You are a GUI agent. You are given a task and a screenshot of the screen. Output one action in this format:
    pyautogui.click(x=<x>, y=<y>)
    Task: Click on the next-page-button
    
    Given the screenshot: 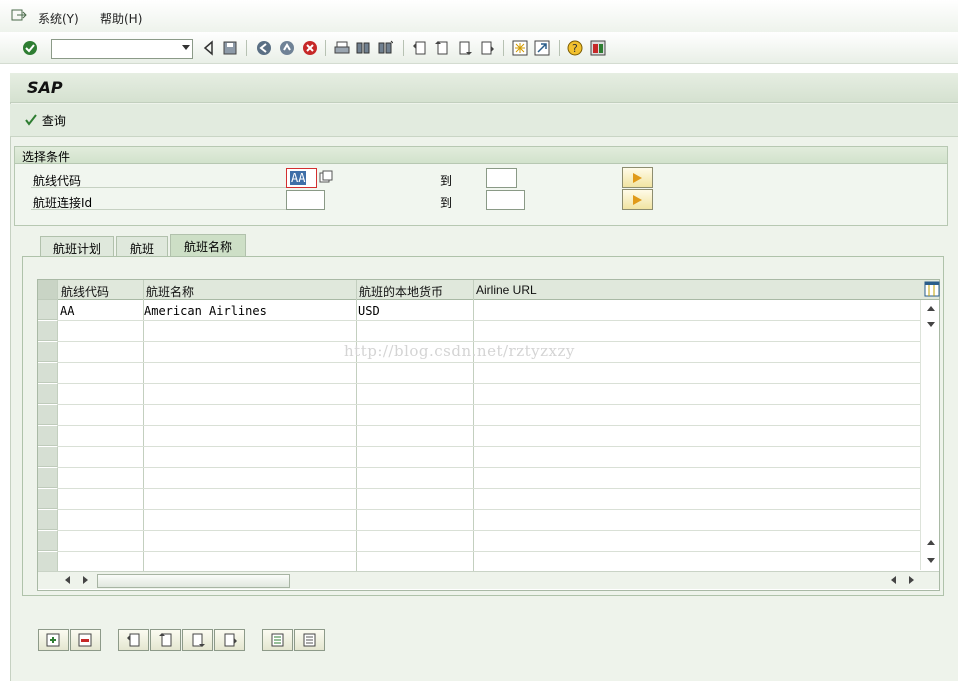 What is the action you would take?
    pyautogui.click(x=197, y=640)
    